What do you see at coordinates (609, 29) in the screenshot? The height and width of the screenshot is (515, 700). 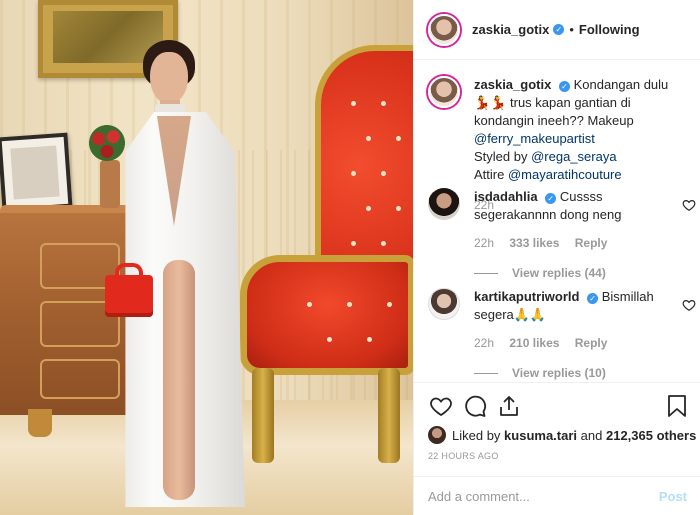 I see `following-button: Following` at bounding box center [609, 29].